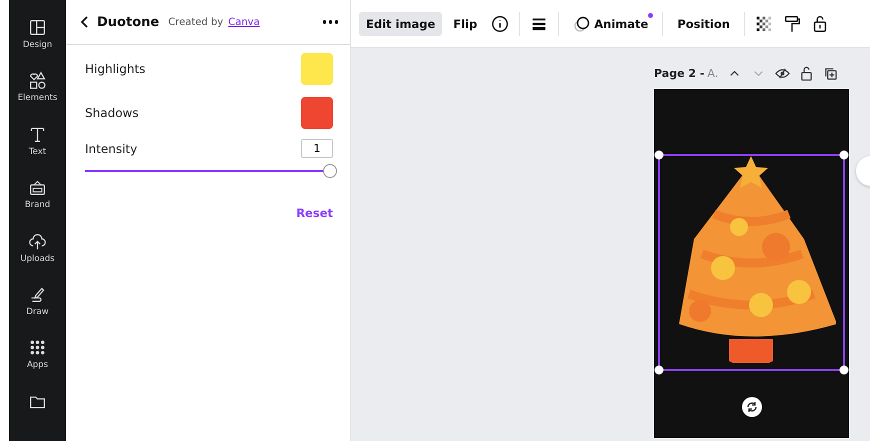 This screenshot has width=870, height=441. What do you see at coordinates (703, 24) in the screenshot?
I see `toolbar-button: Position` at bounding box center [703, 24].